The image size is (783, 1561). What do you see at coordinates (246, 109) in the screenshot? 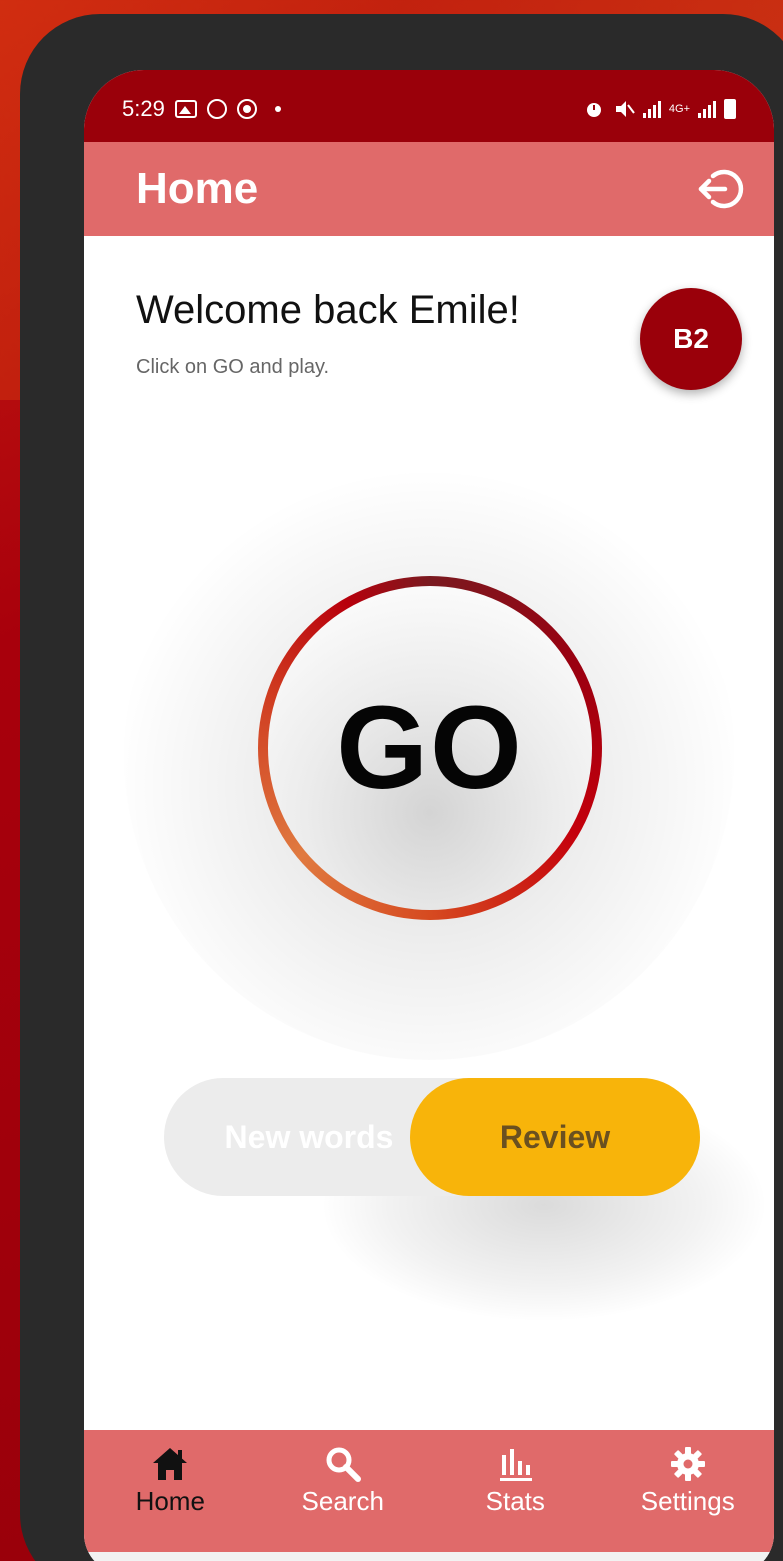
I see `record-icon` at bounding box center [246, 109].